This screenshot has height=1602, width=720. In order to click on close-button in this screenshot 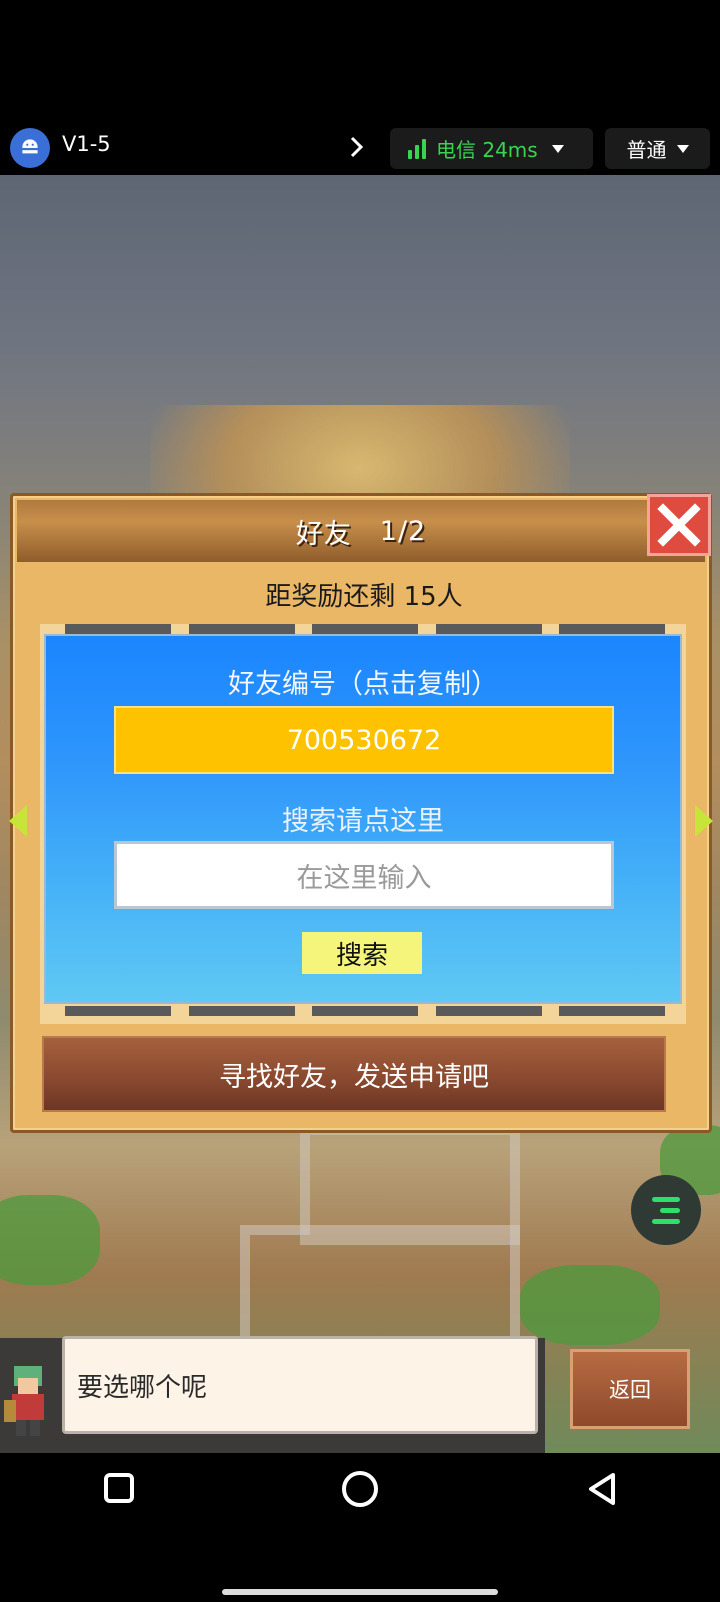, I will do `click(679, 525)`.